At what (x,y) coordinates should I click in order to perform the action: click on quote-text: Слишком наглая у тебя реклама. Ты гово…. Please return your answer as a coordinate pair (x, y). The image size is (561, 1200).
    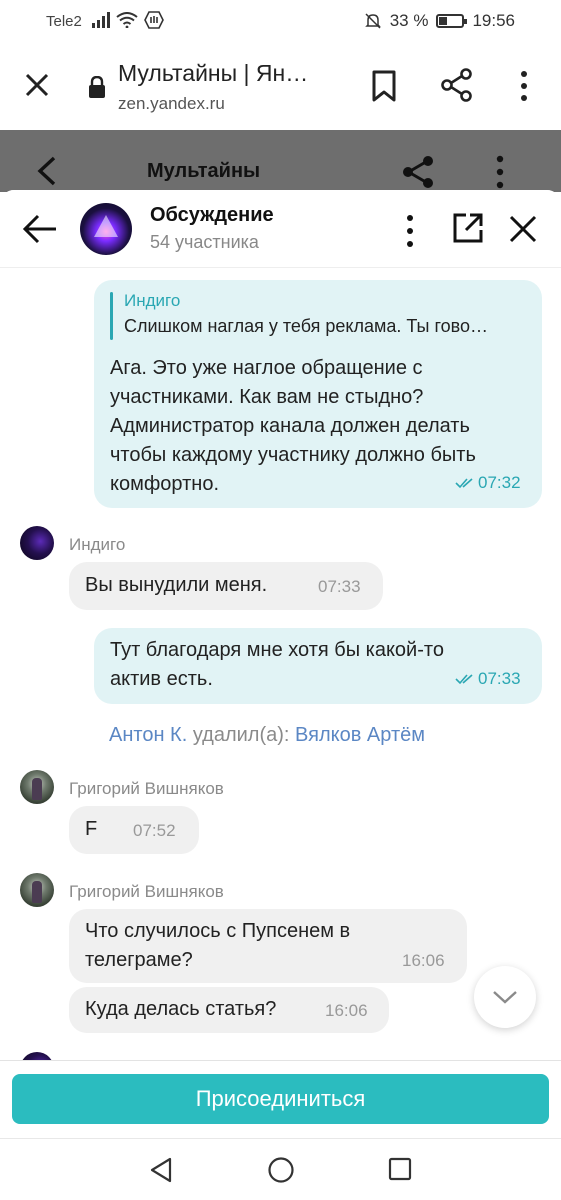
    Looking at the image, I should click on (328, 326).